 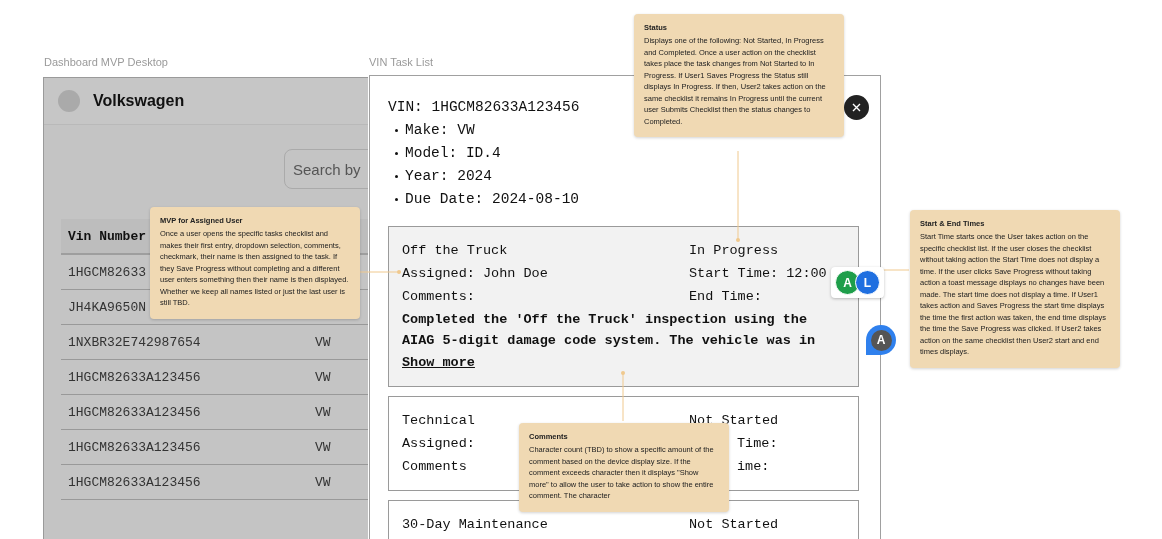 What do you see at coordinates (757, 444) in the screenshot?
I see `time-label: Time:` at bounding box center [757, 444].